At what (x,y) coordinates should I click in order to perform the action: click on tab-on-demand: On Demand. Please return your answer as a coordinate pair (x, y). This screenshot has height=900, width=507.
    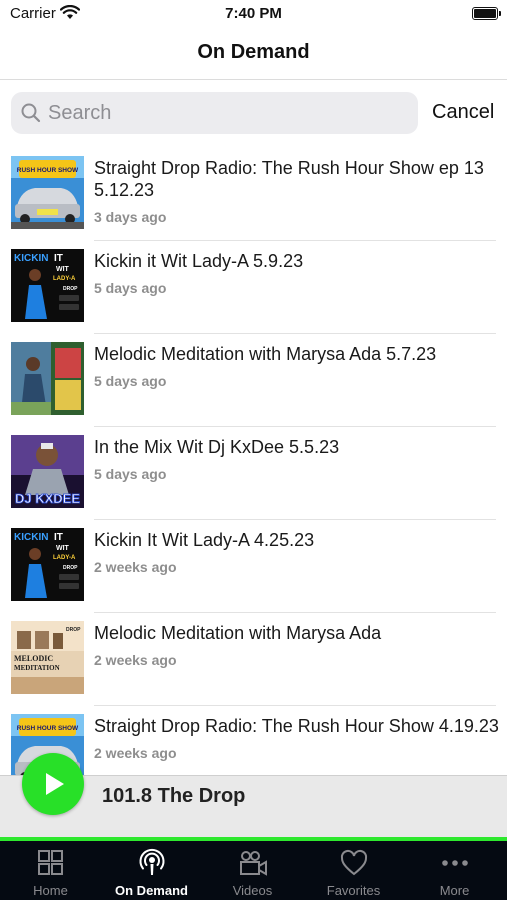
    Looking at the image, I should click on (151, 870).